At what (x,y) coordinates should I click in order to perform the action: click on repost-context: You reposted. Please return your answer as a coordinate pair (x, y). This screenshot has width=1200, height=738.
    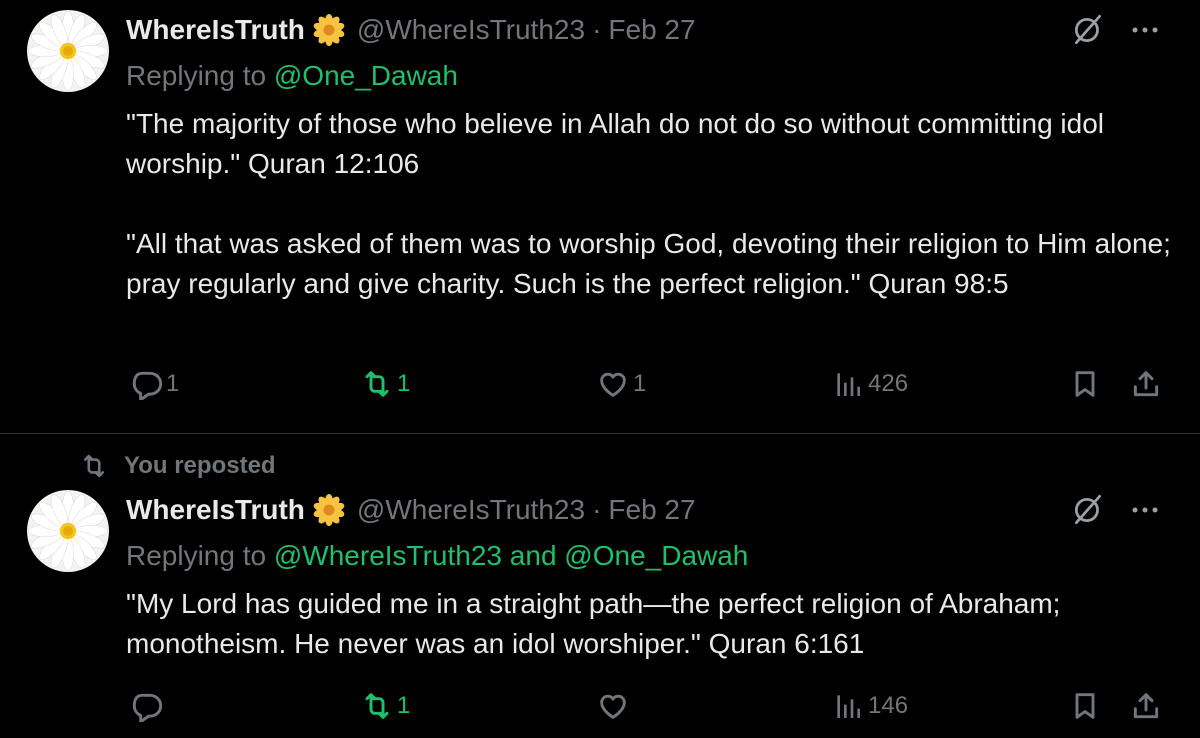
    Looking at the image, I should click on (178, 466).